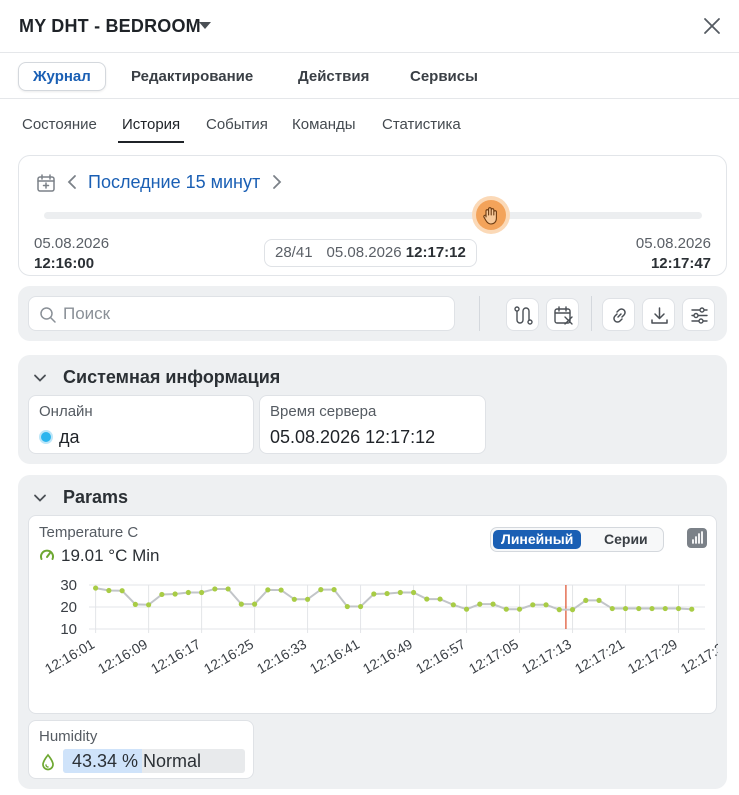 The image size is (739, 795). I want to click on timeline-slider-track, so click(373, 215).